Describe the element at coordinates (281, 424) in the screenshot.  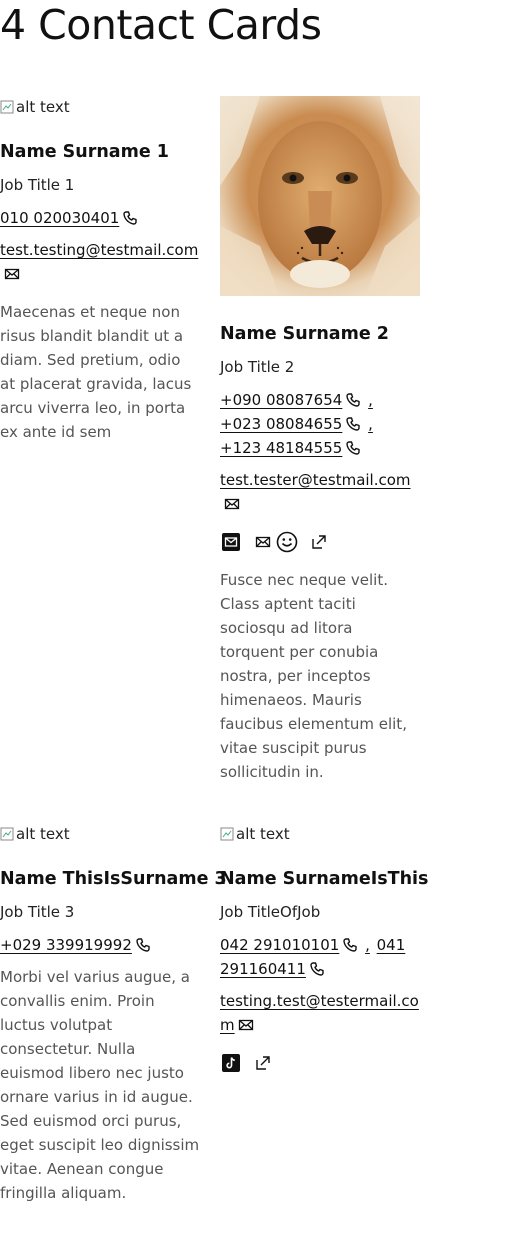
I see `phone-link: +023 08084655` at that location.